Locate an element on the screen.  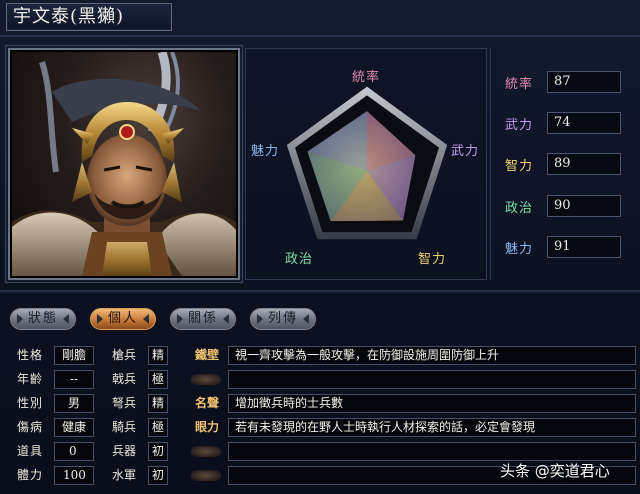
watermark: 头条 @奕道君心 is located at coordinates (555, 471).